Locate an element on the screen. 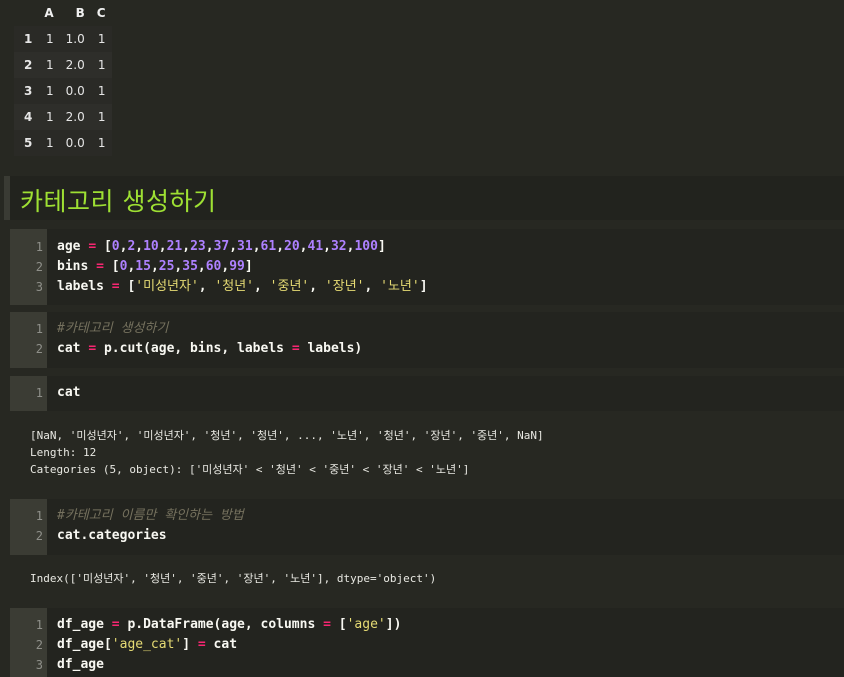 This screenshot has height=677, width=844. table-row: 4 1 2.0 1 is located at coordinates (63, 117).